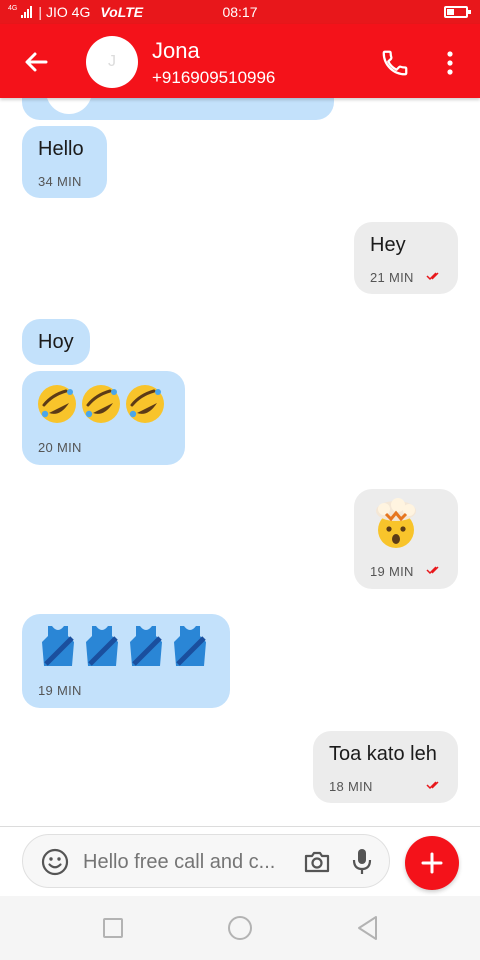  I want to click on camera-icon, so click(317, 862).